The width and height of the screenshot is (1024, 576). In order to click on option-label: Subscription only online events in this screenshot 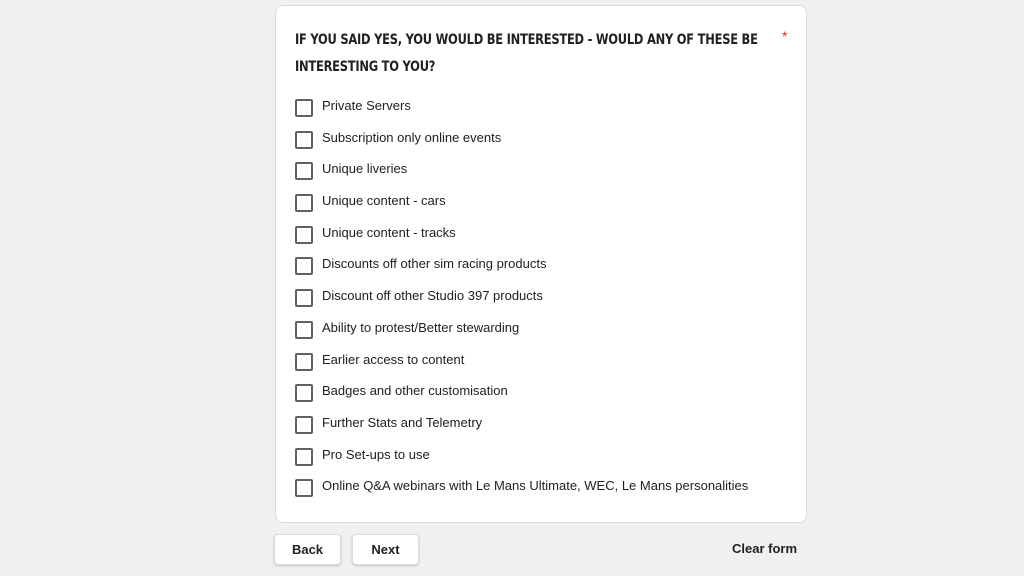, I will do `click(412, 137)`.